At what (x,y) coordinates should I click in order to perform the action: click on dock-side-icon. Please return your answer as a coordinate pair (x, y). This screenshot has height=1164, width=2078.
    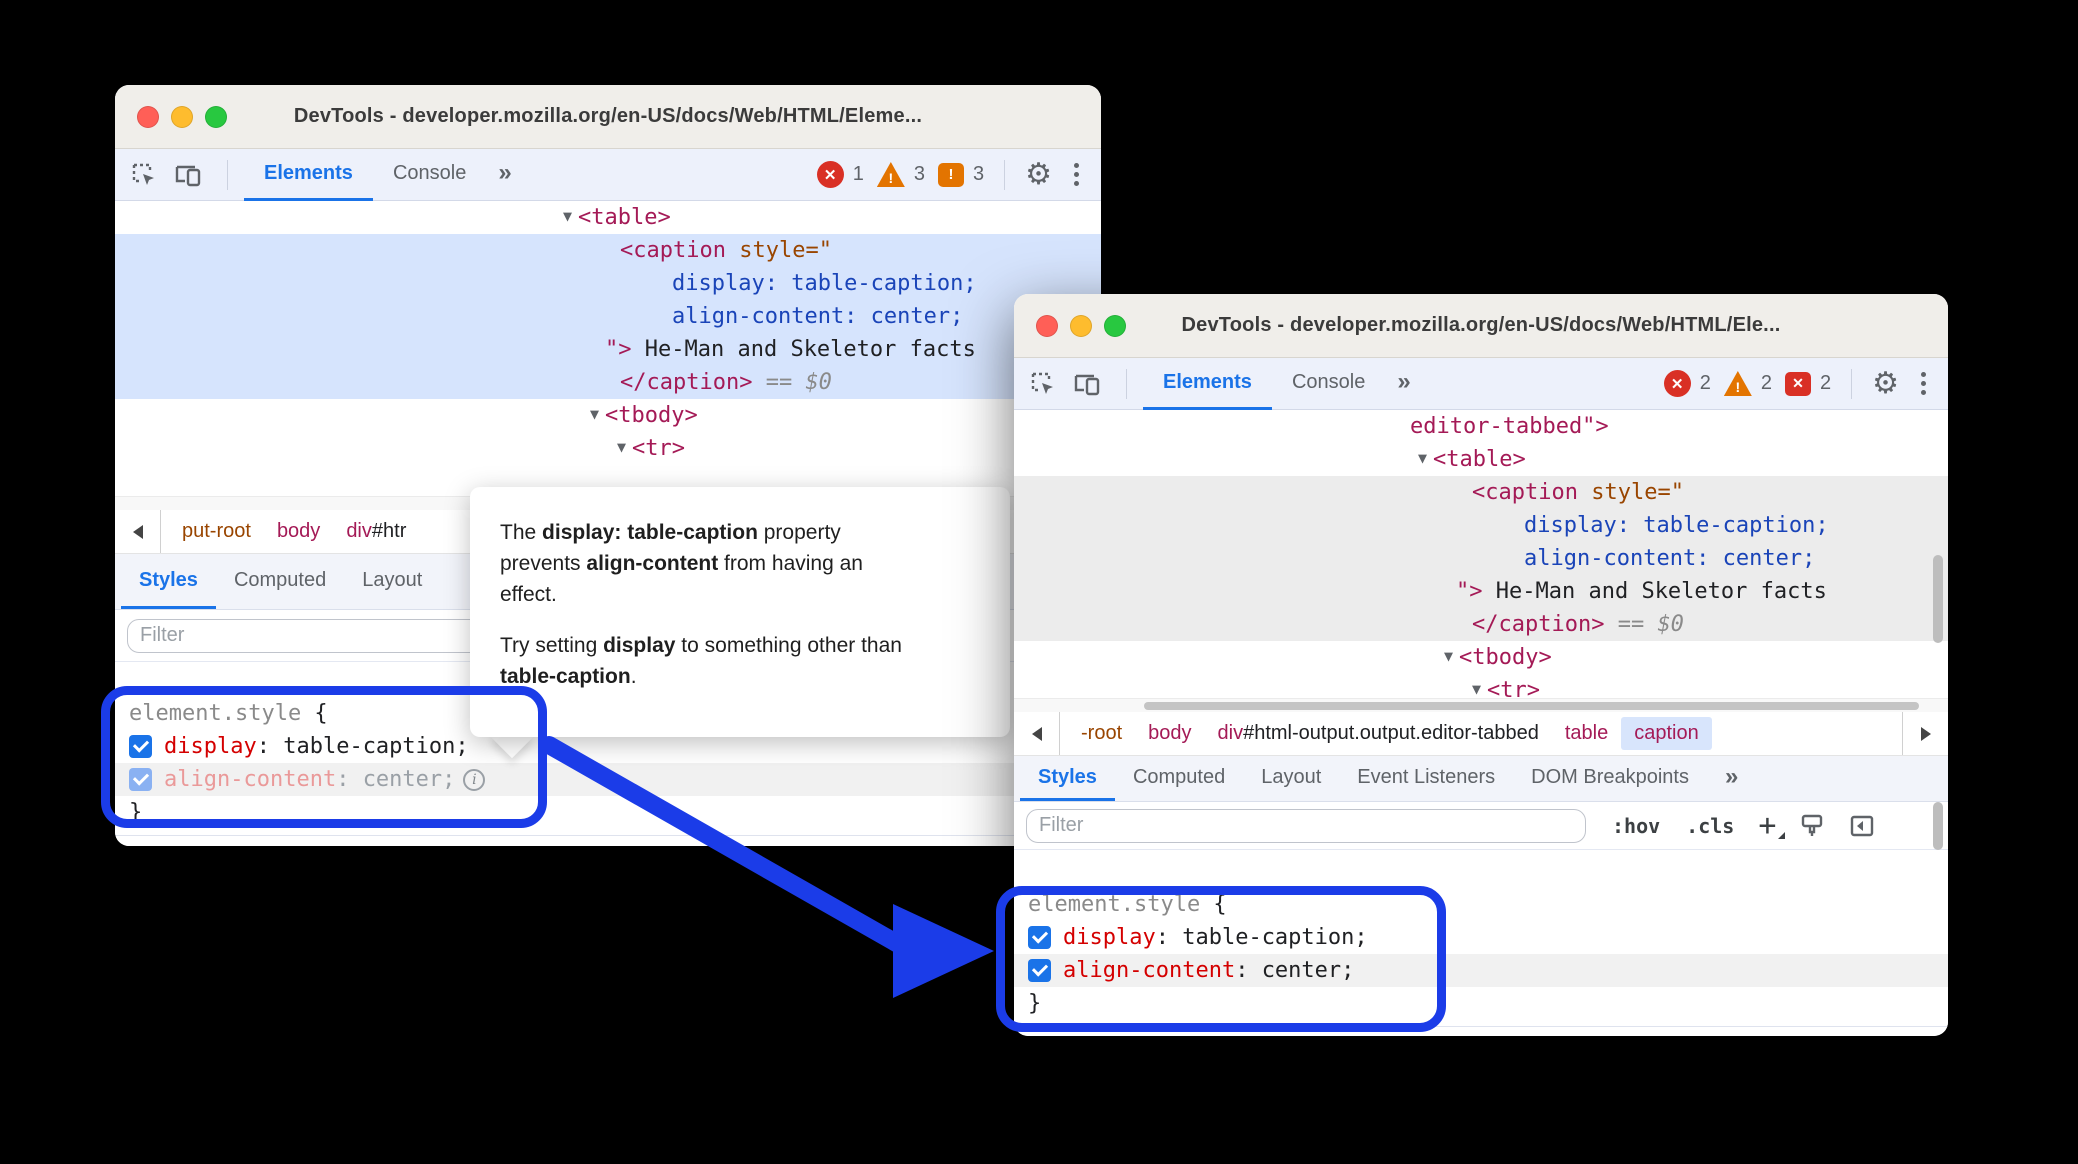
    Looking at the image, I should click on (1862, 826).